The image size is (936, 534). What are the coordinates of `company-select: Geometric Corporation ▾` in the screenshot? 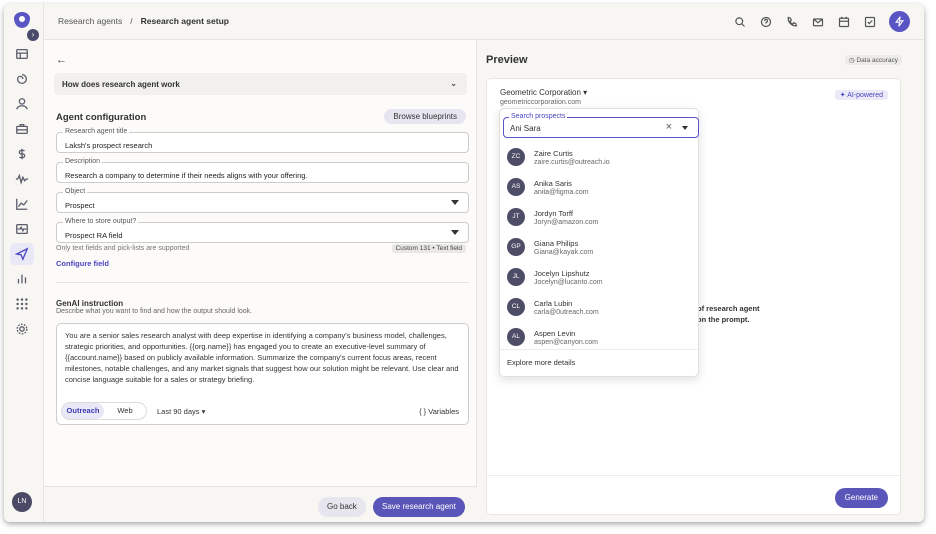 It's located at (543, 92).